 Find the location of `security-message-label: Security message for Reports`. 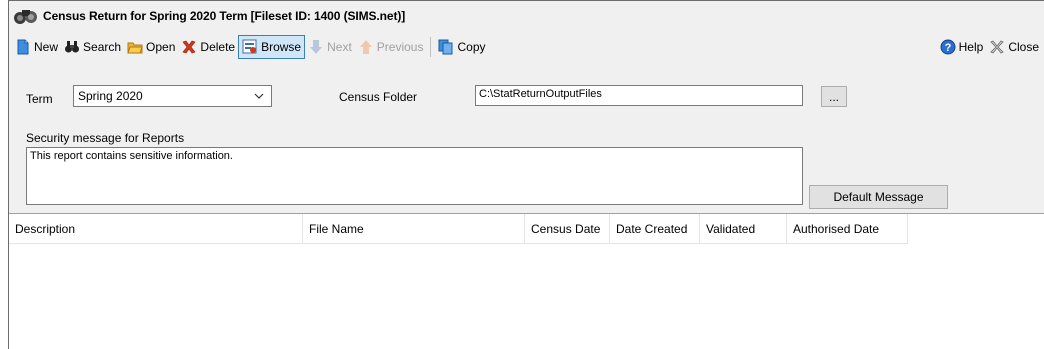

security-message-label: Security message for Reports is located at coordinates (105, 138).